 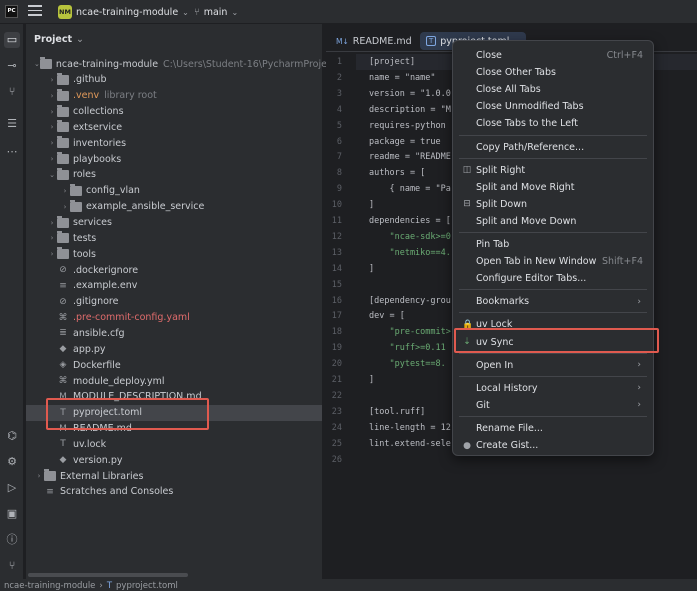 I want to click on tree-file: ≣ ansible.cfg, so click(x=174, y=333).